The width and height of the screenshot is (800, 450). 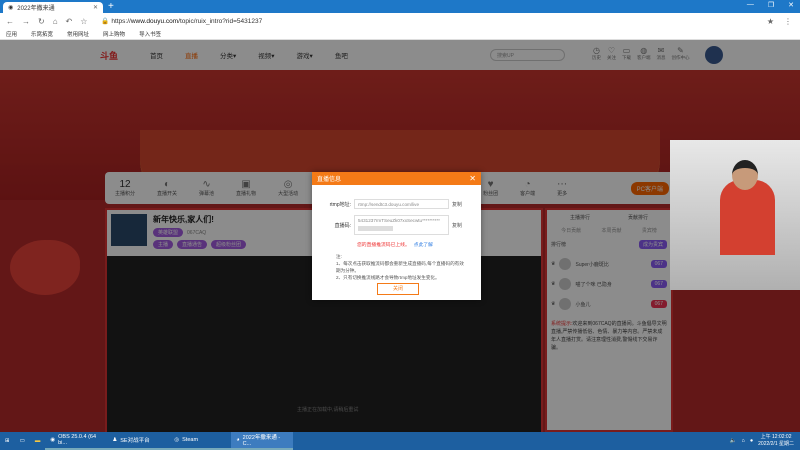 What do you see at coordinates (200, 441) in the screenshot?
I see `taskbar-app-steam: ◎ Steam` at bounding box center [200, 441].